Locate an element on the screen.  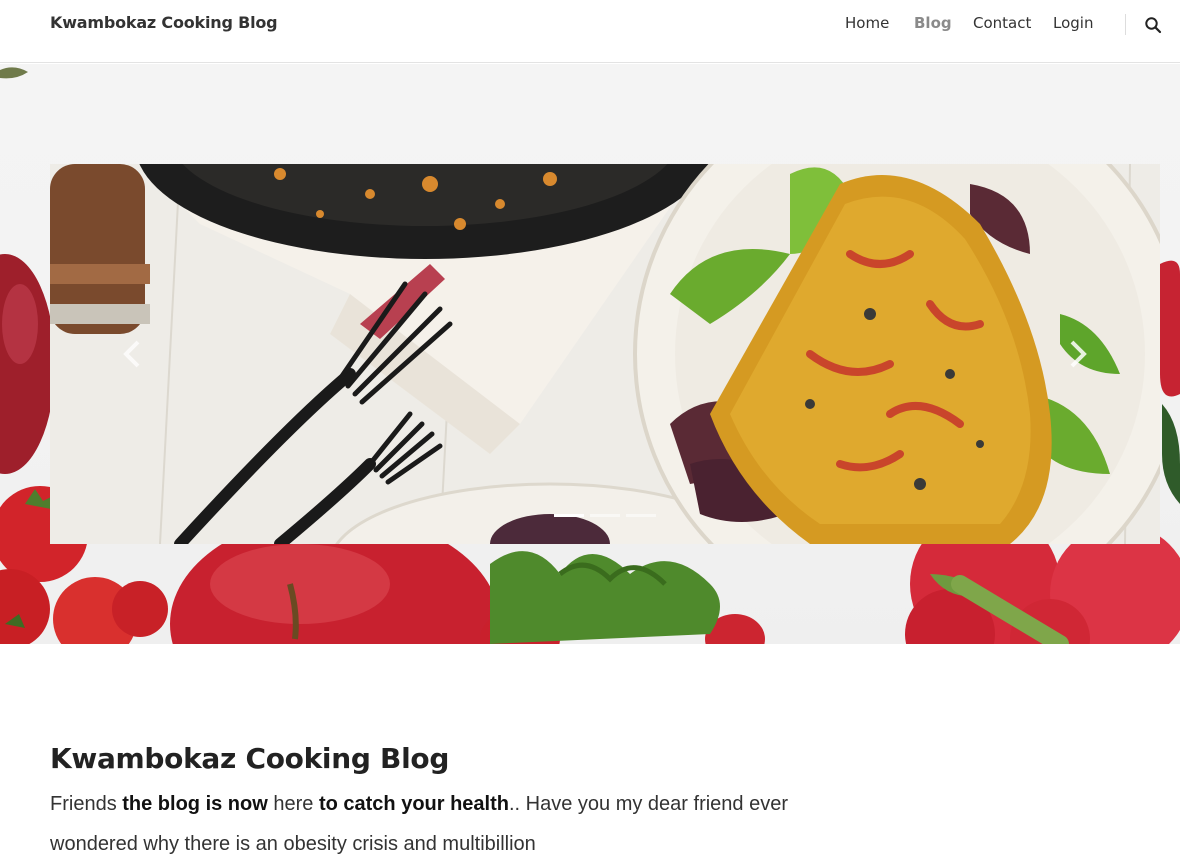
carousel-indicators is located at coordinates (609, 516).